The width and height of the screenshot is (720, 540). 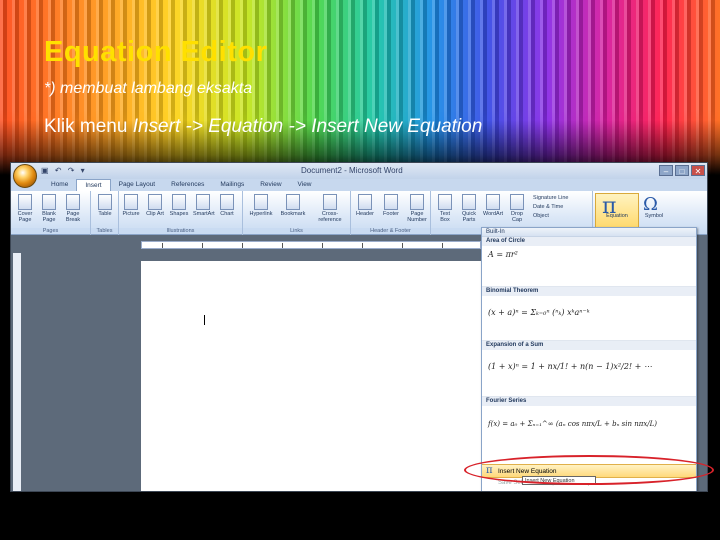 I want to click on text-box-icon, so click(x=445, y=202).